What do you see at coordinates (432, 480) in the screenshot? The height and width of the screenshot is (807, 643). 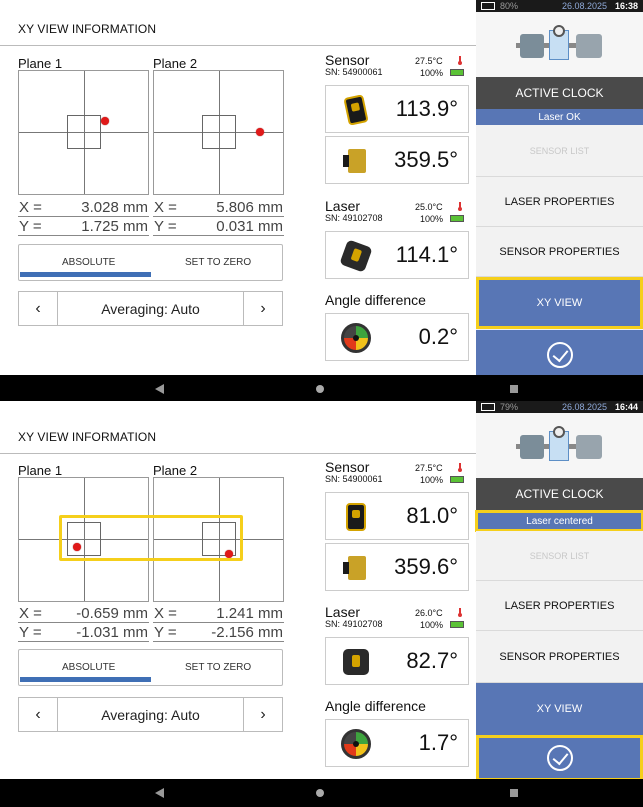 I see `sensor-battery: 100%` at bounding box center [432, 480].